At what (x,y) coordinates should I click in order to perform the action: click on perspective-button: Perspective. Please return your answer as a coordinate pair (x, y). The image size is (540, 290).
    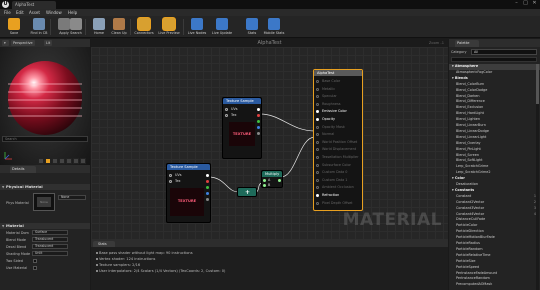
    Looking at the image, I should click on (23, 43).